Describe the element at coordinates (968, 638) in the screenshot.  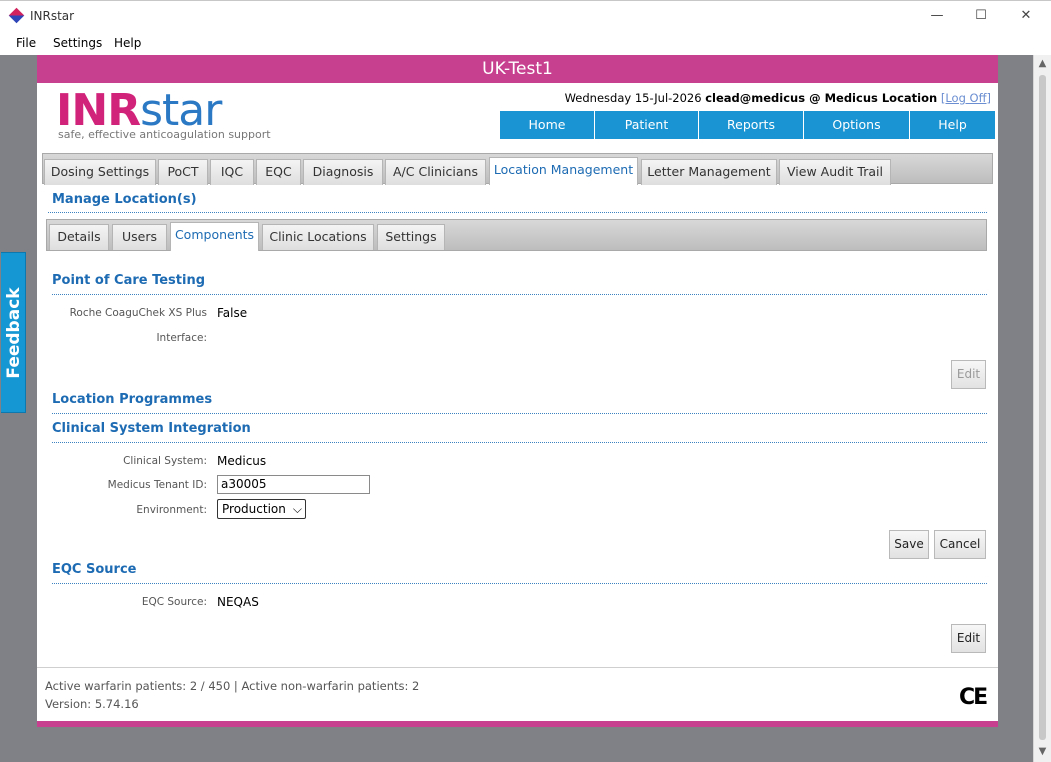
I see `eqc-edit-button: Edit` at that location.